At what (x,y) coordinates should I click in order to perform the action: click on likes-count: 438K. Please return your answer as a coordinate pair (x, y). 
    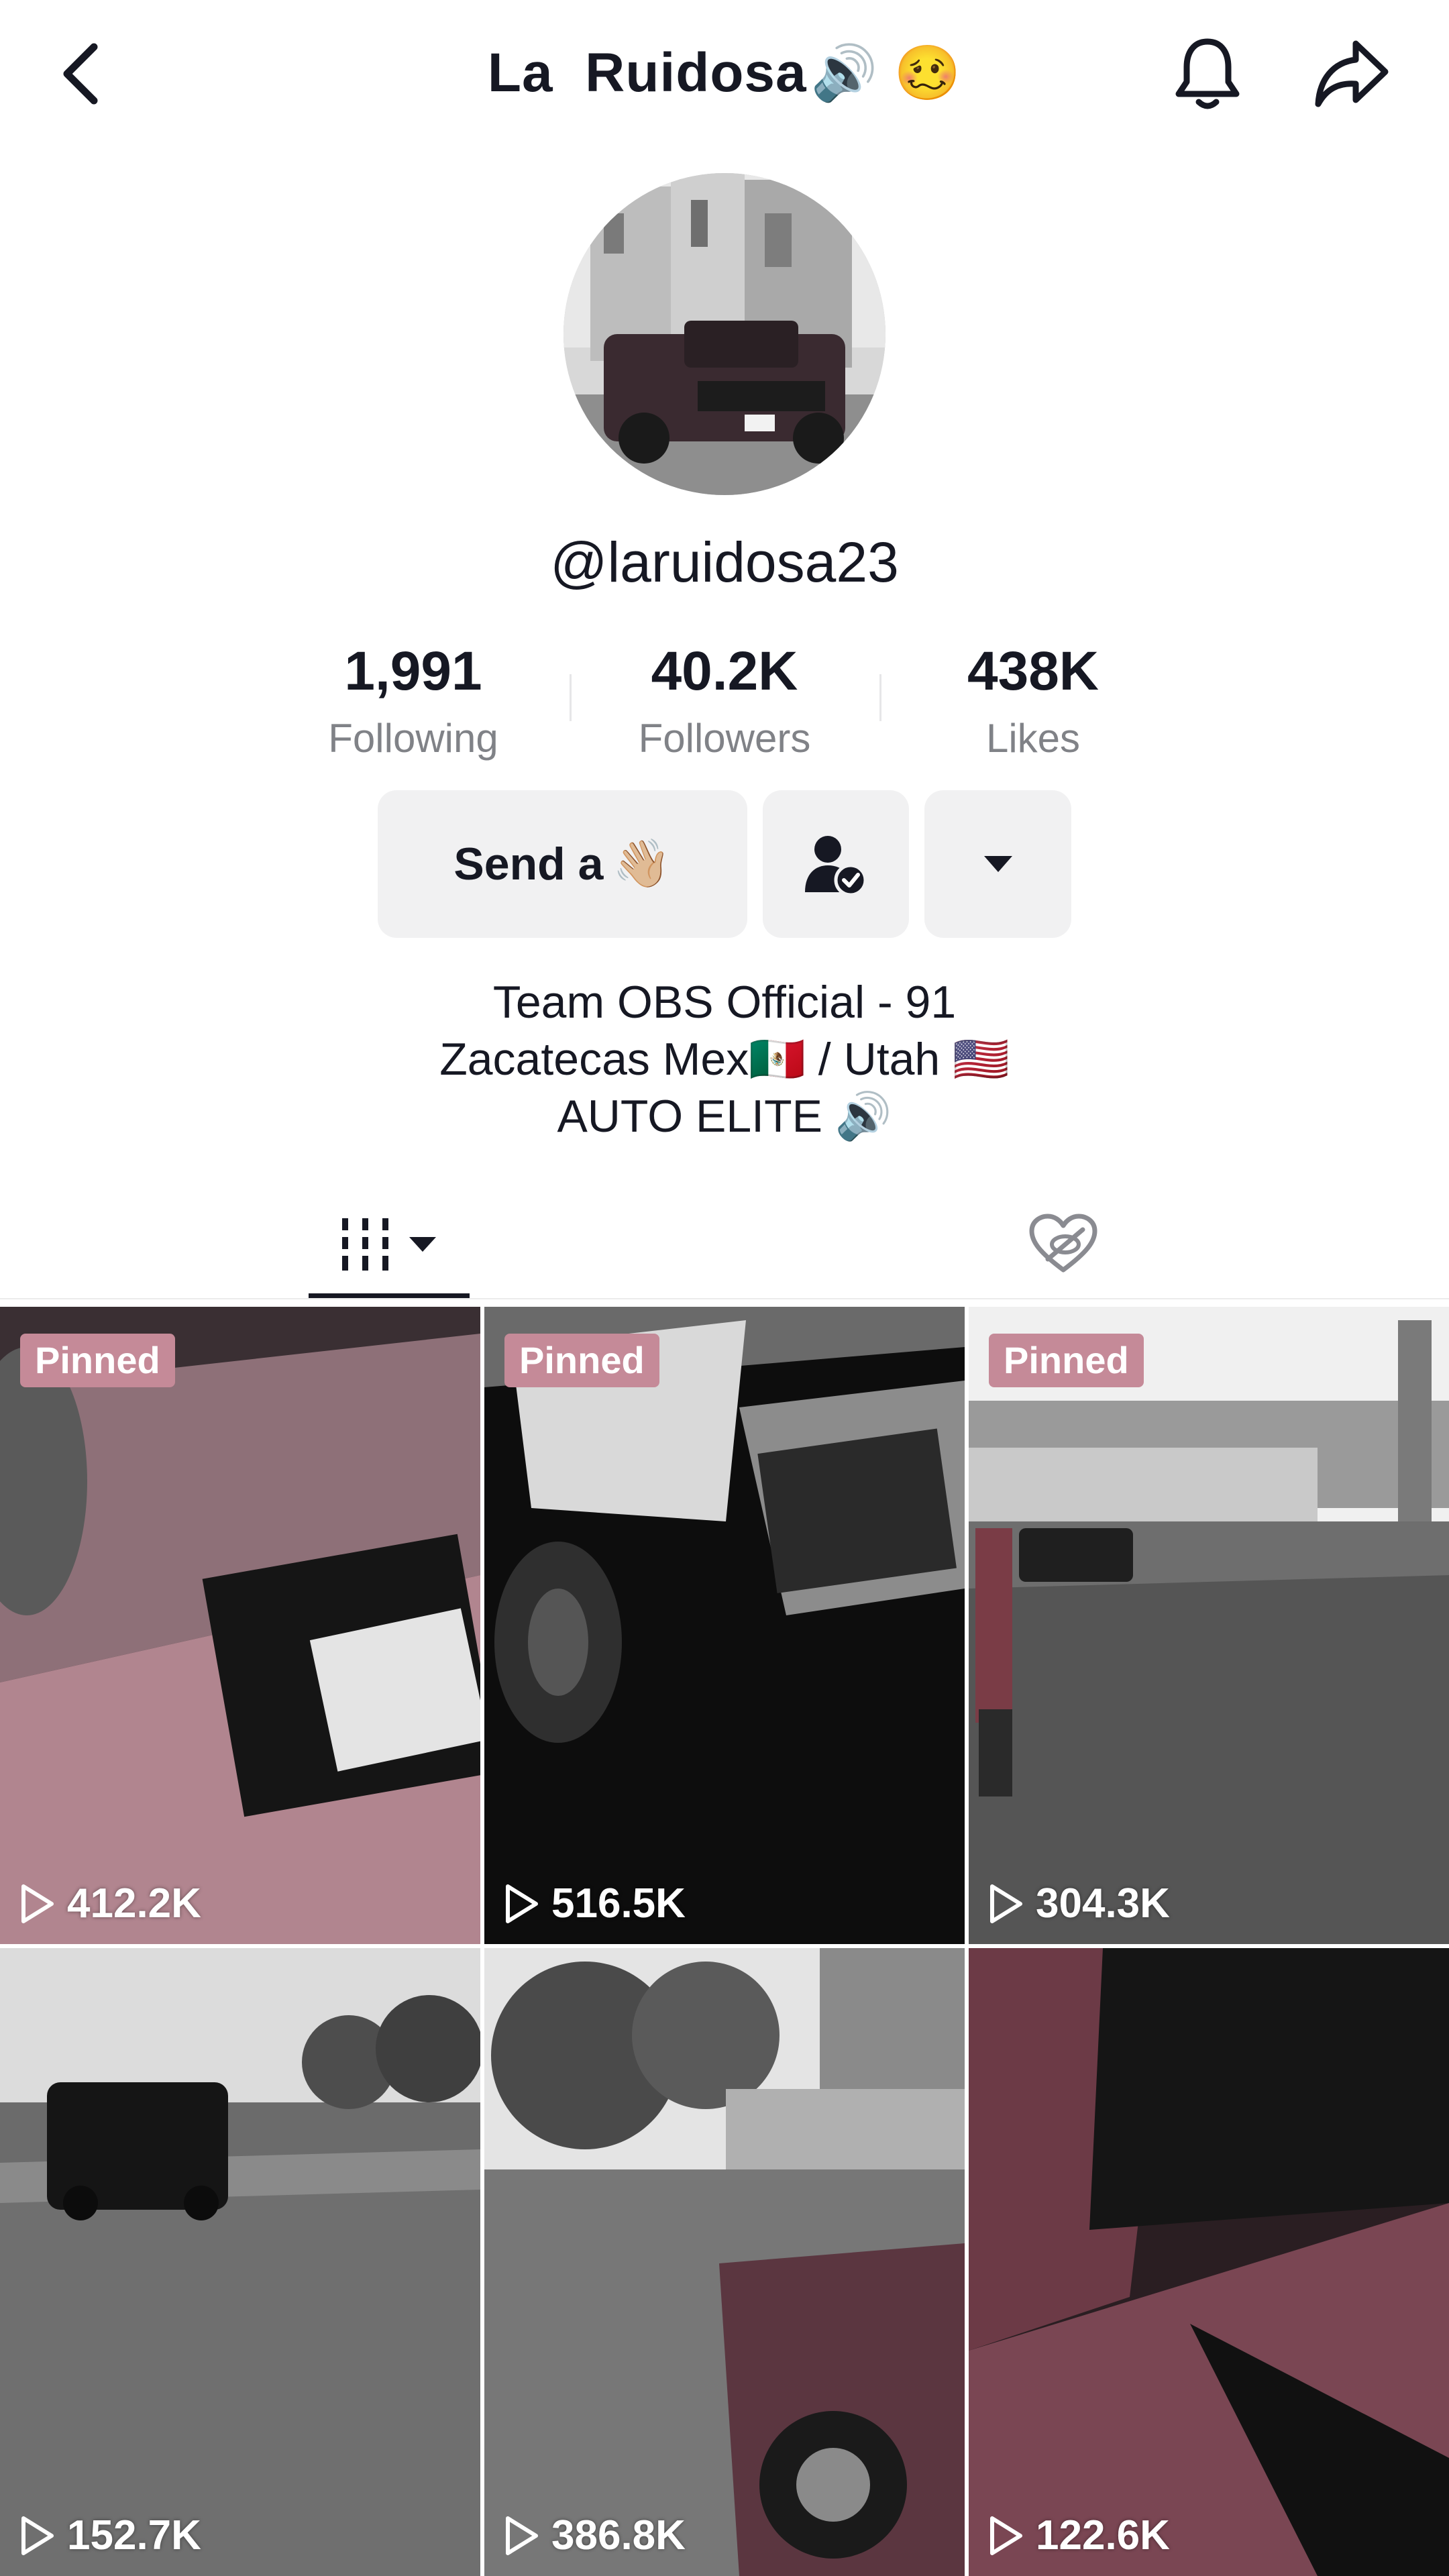
    Looking at the image, I should click on (1033, 671).